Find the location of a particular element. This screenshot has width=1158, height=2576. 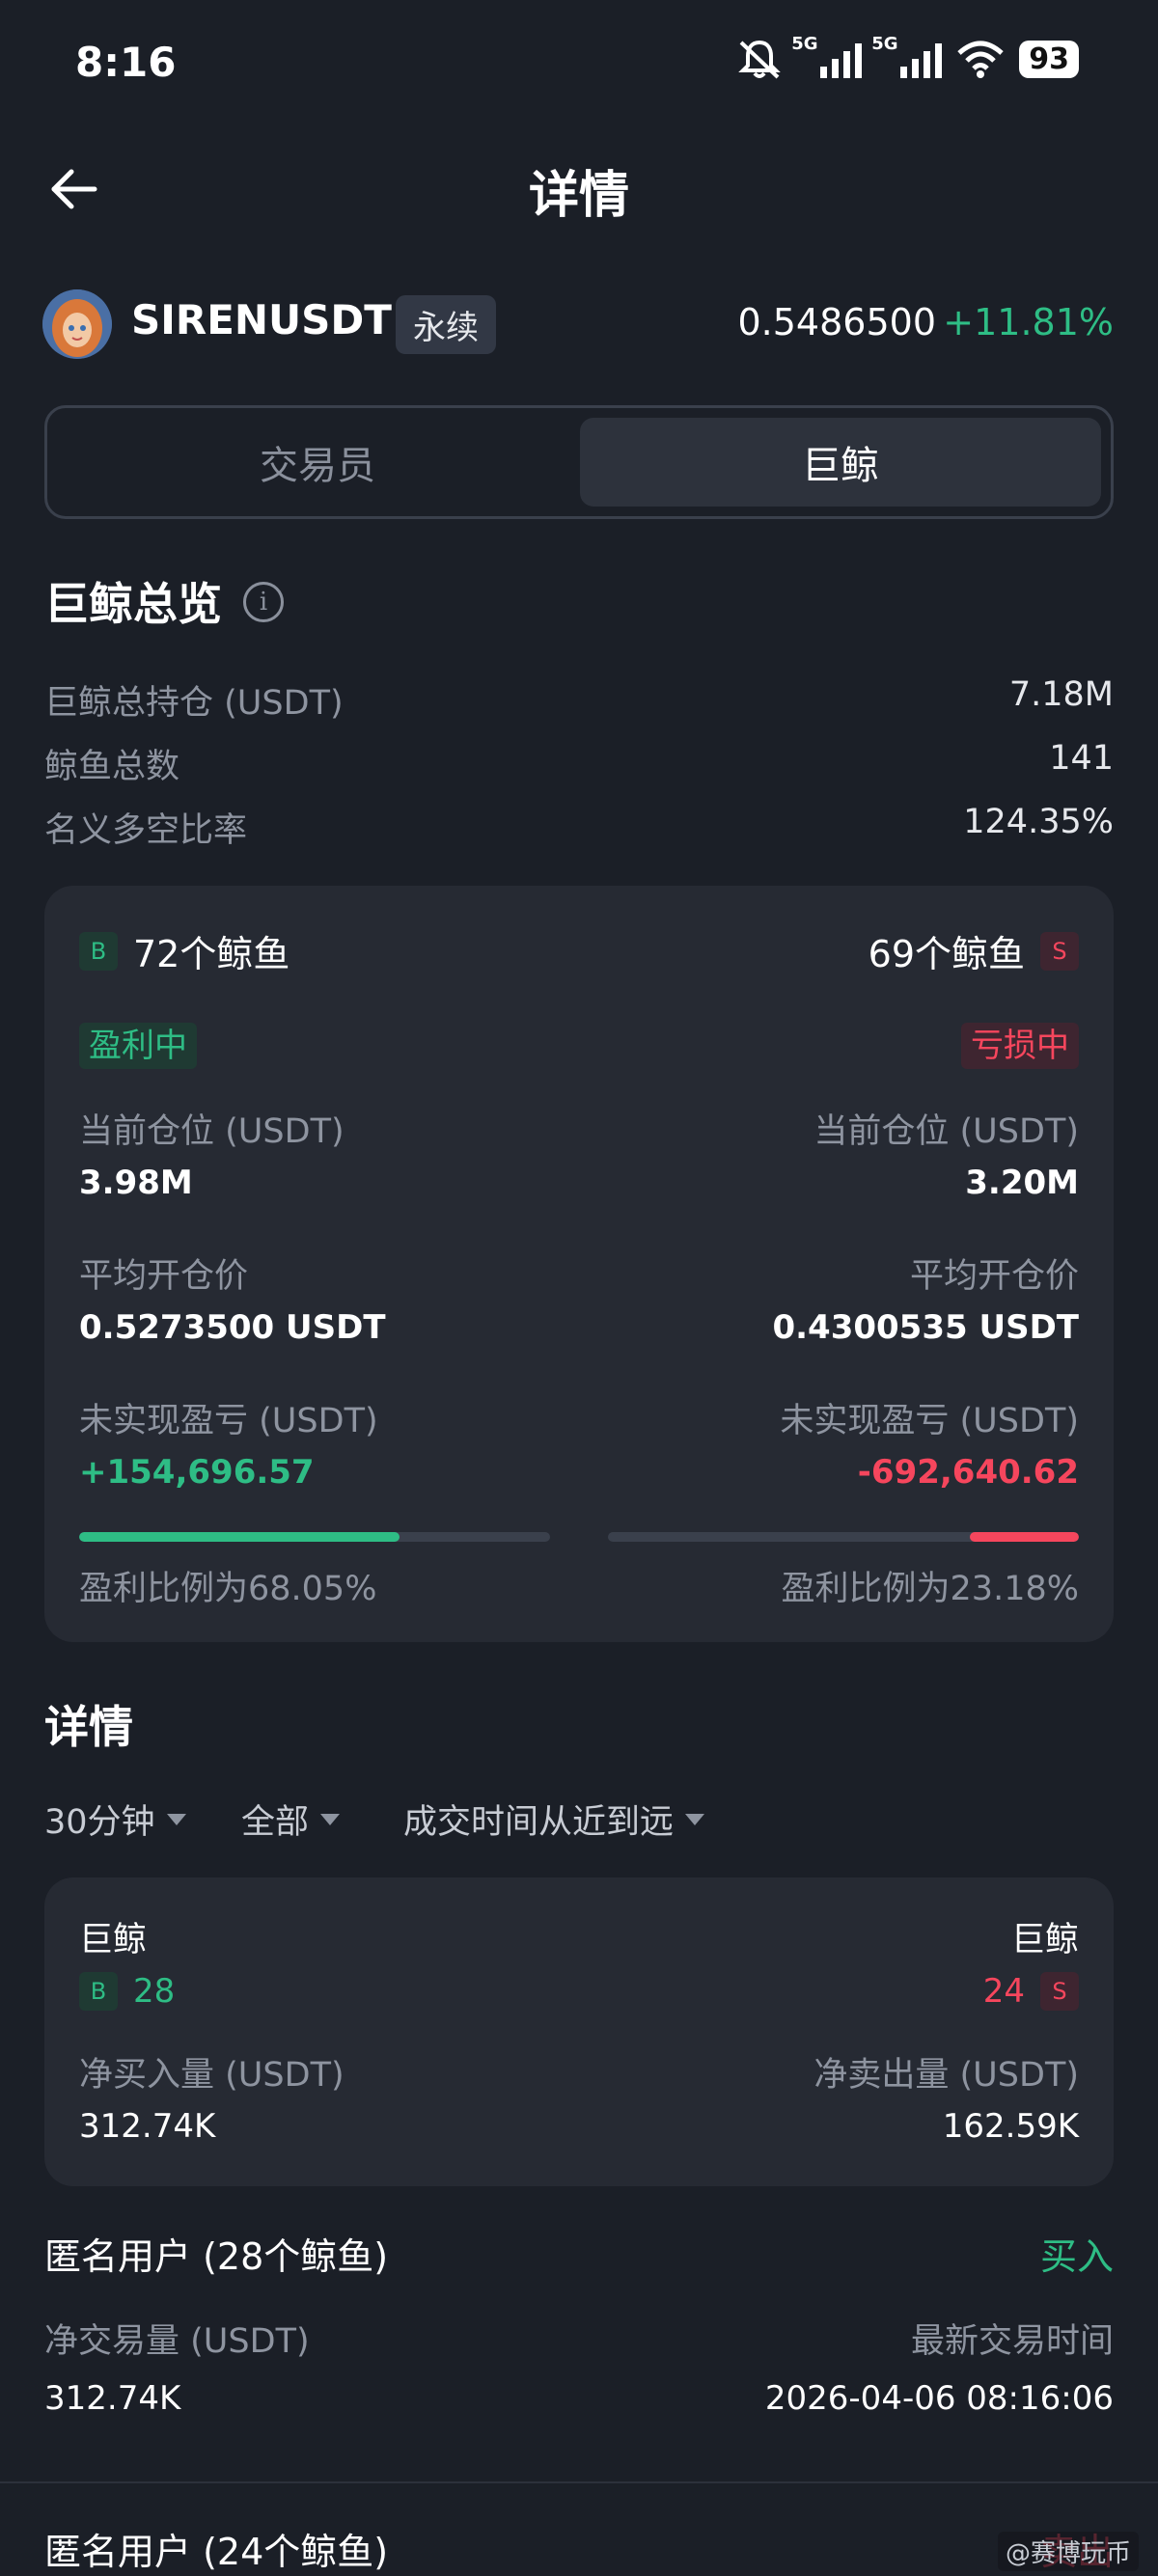

entry-action-buy: 买入 is located at coordinates (1076, 2257).